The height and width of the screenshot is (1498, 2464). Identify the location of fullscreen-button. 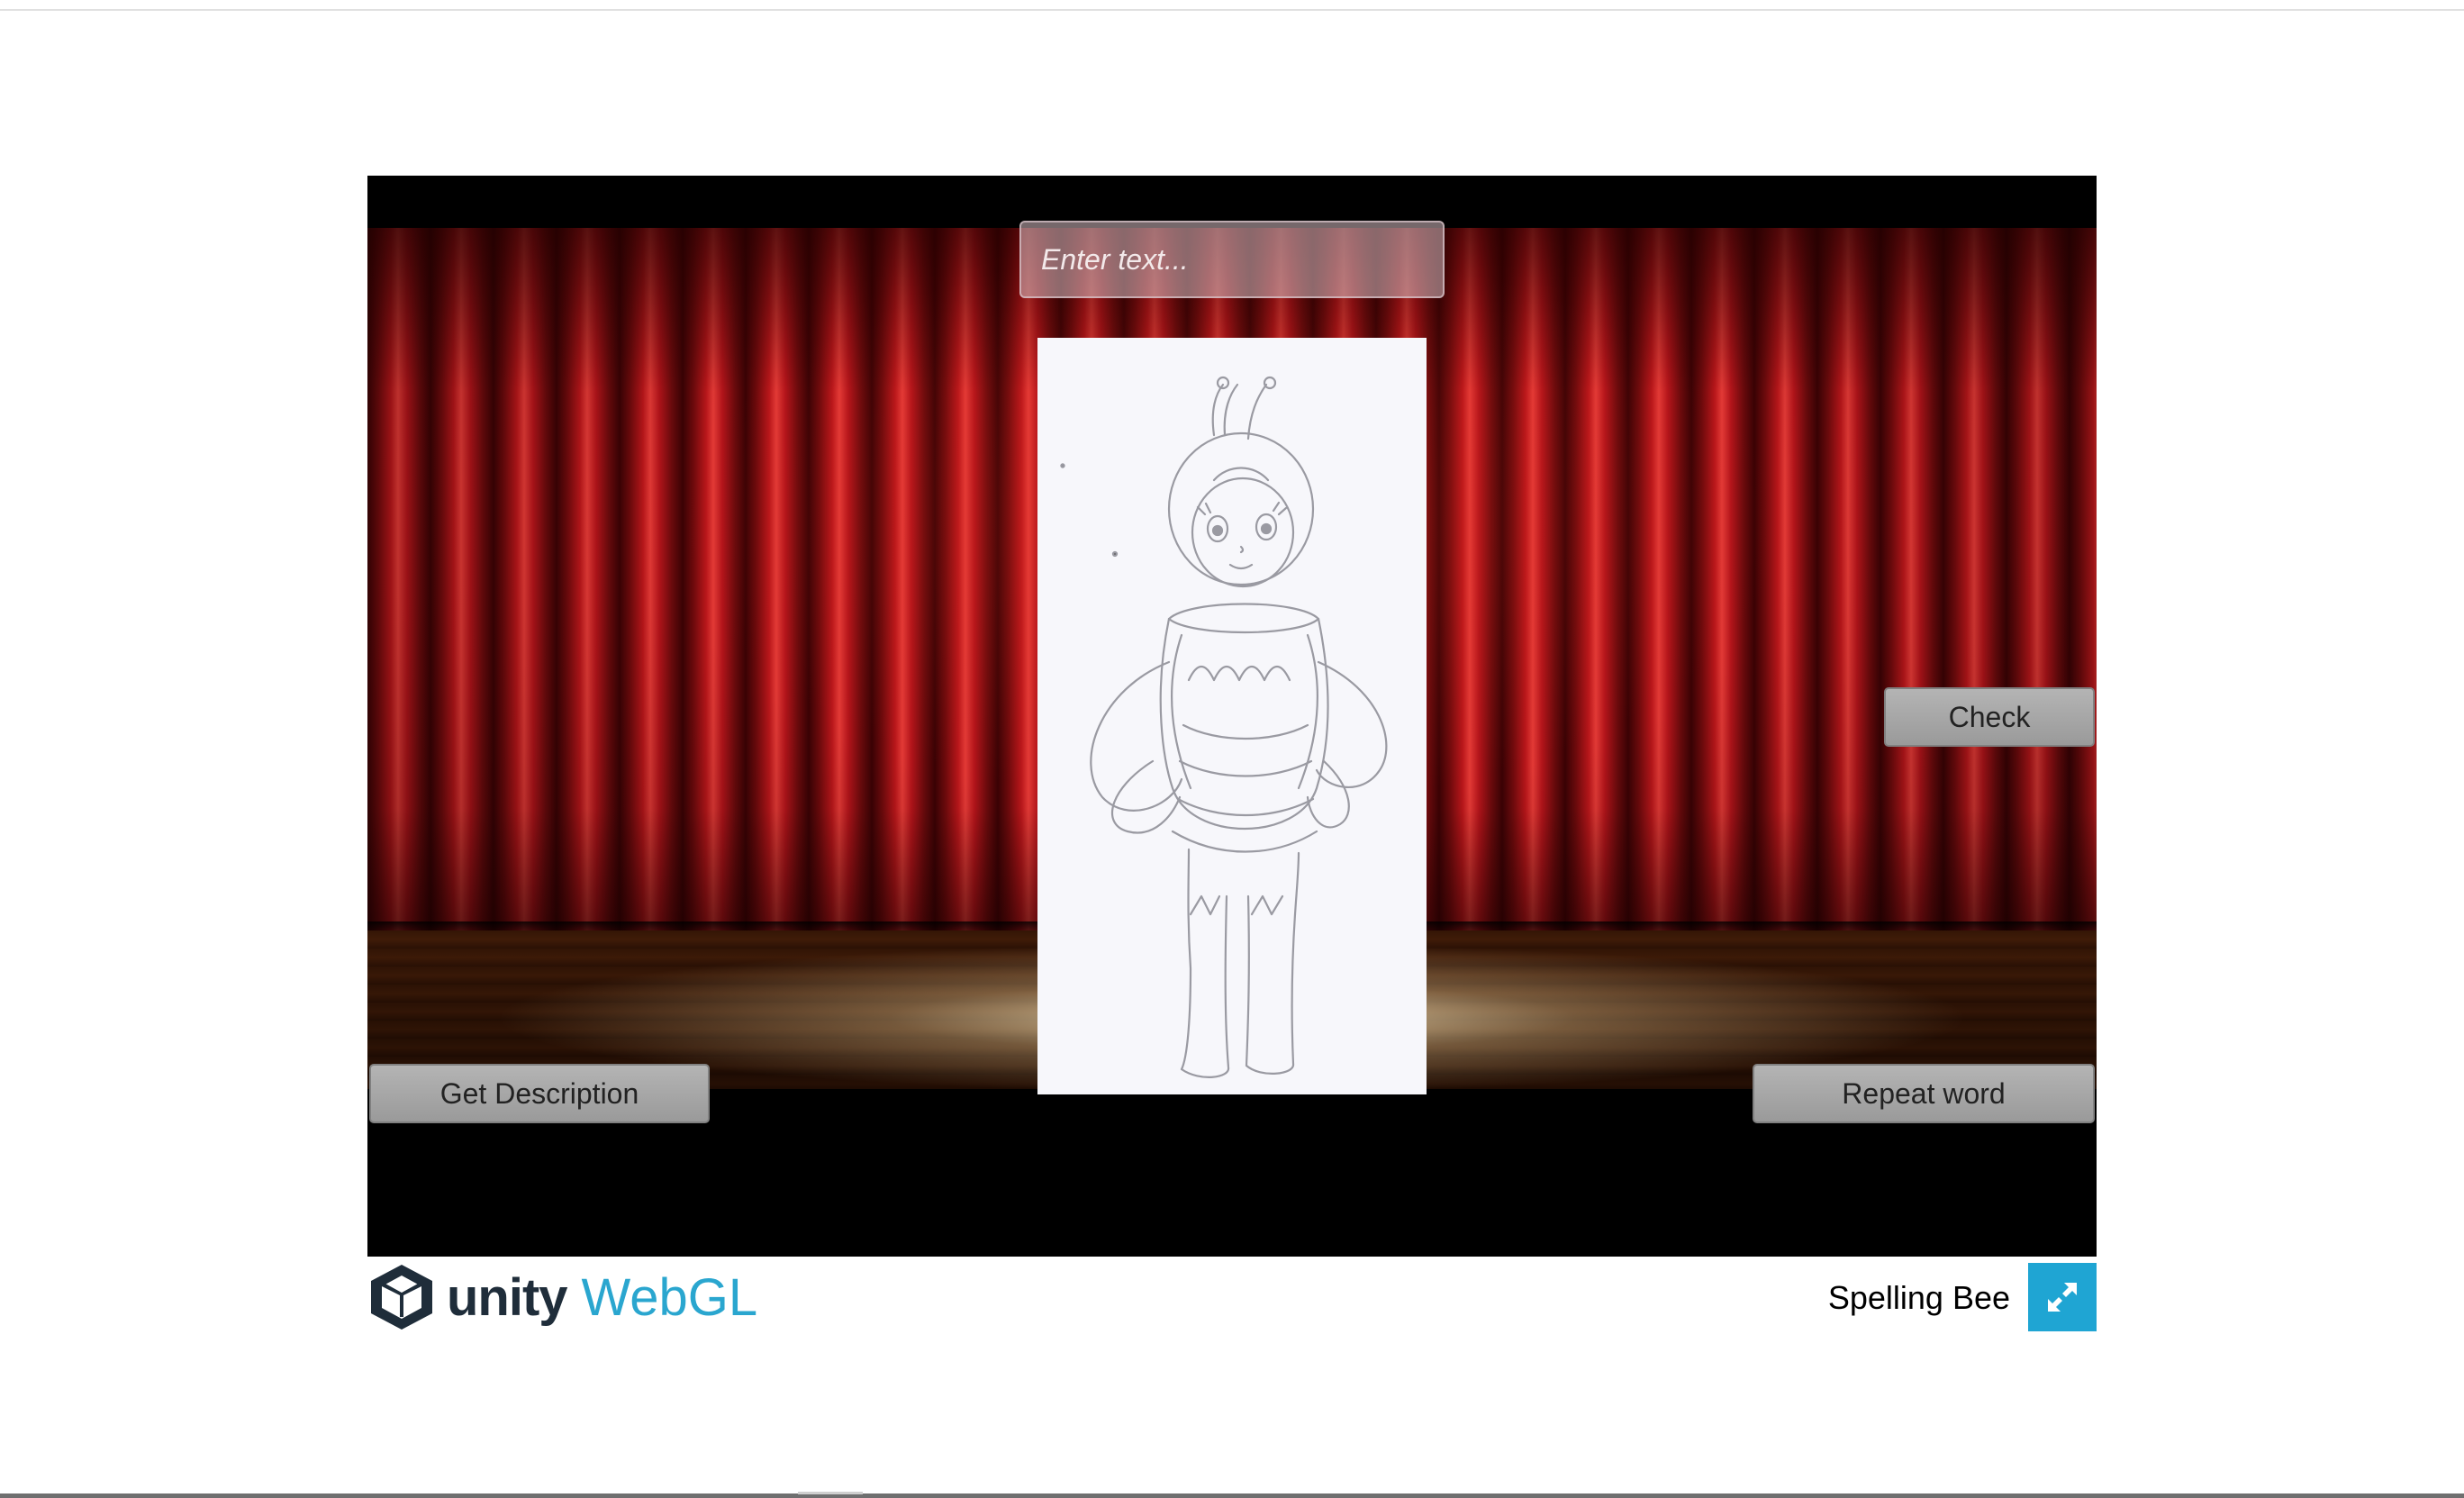
(2062, 1297).